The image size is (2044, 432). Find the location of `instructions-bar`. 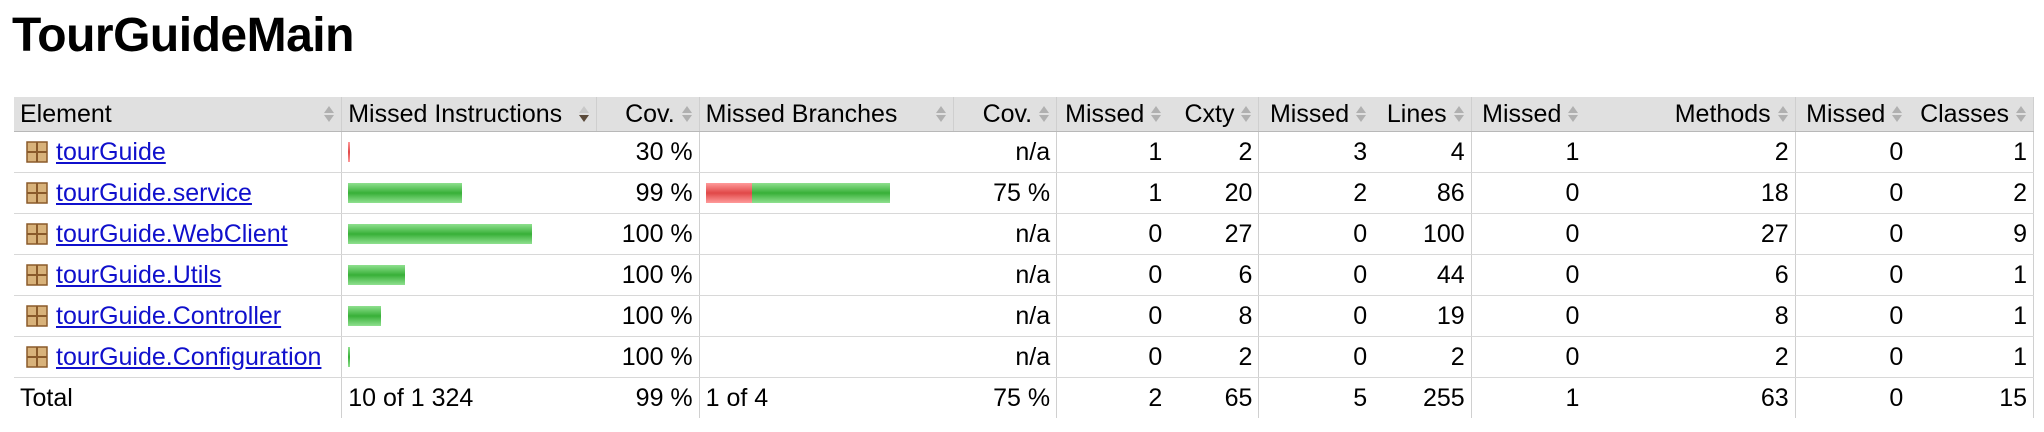

instructions-bar is located at coordinates (469, 234).